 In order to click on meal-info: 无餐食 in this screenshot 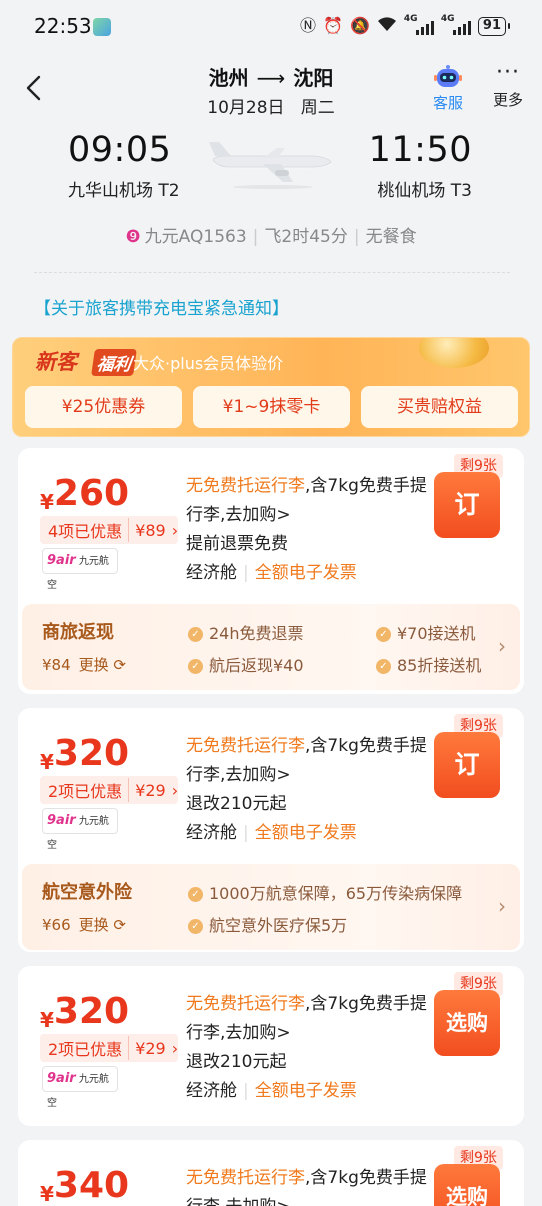, I will do `click(391, 237)`.